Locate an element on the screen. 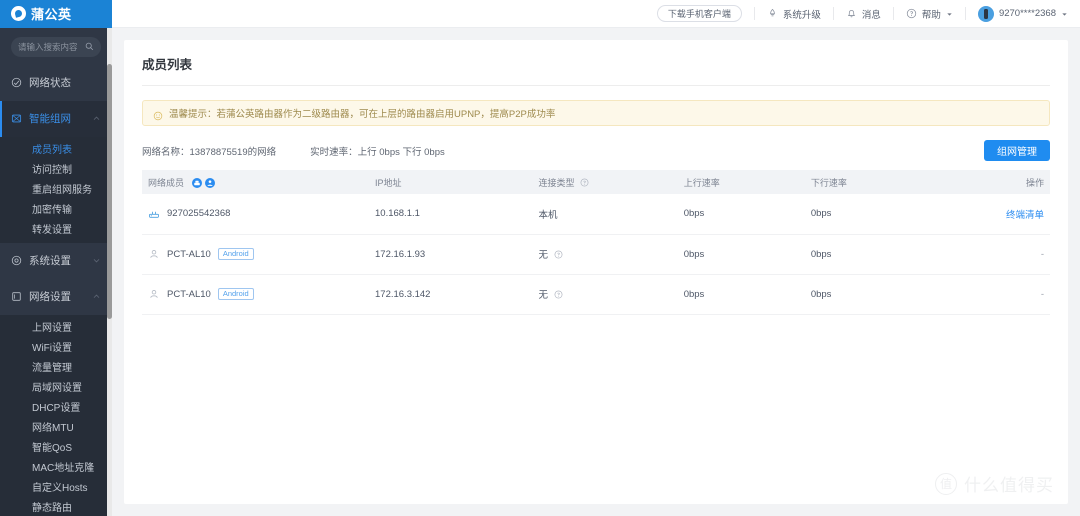  sidebar-item-smart-network: 智能组网 is located at coordinates (56, 118).